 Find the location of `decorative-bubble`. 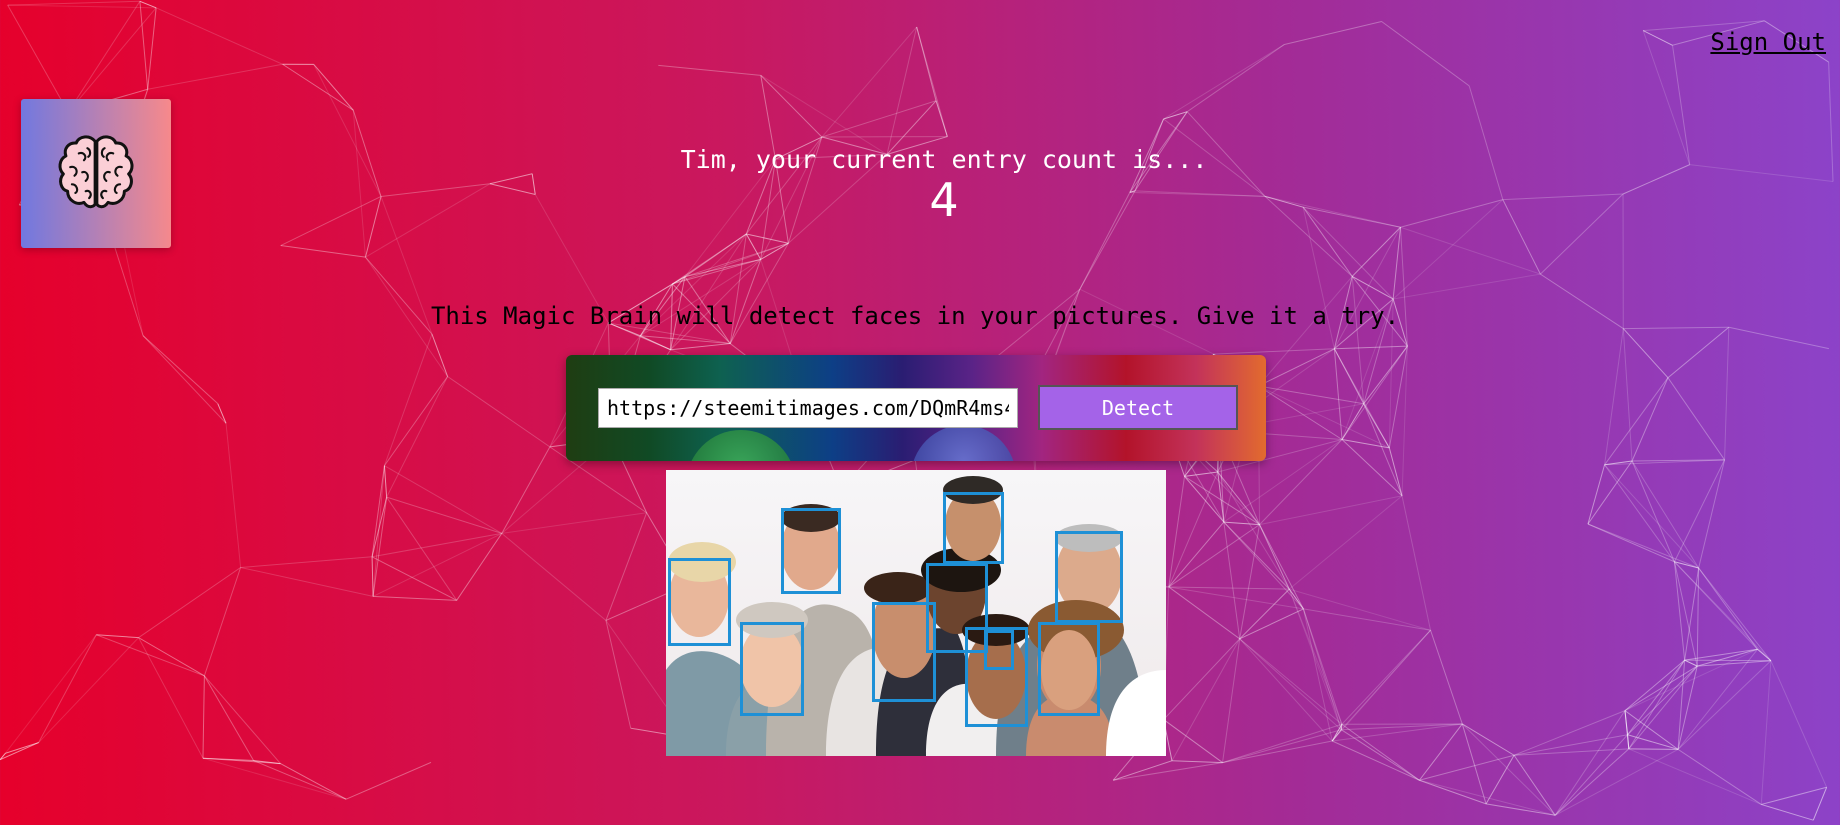

decorative-bubble is located at coordinates (741, 445).